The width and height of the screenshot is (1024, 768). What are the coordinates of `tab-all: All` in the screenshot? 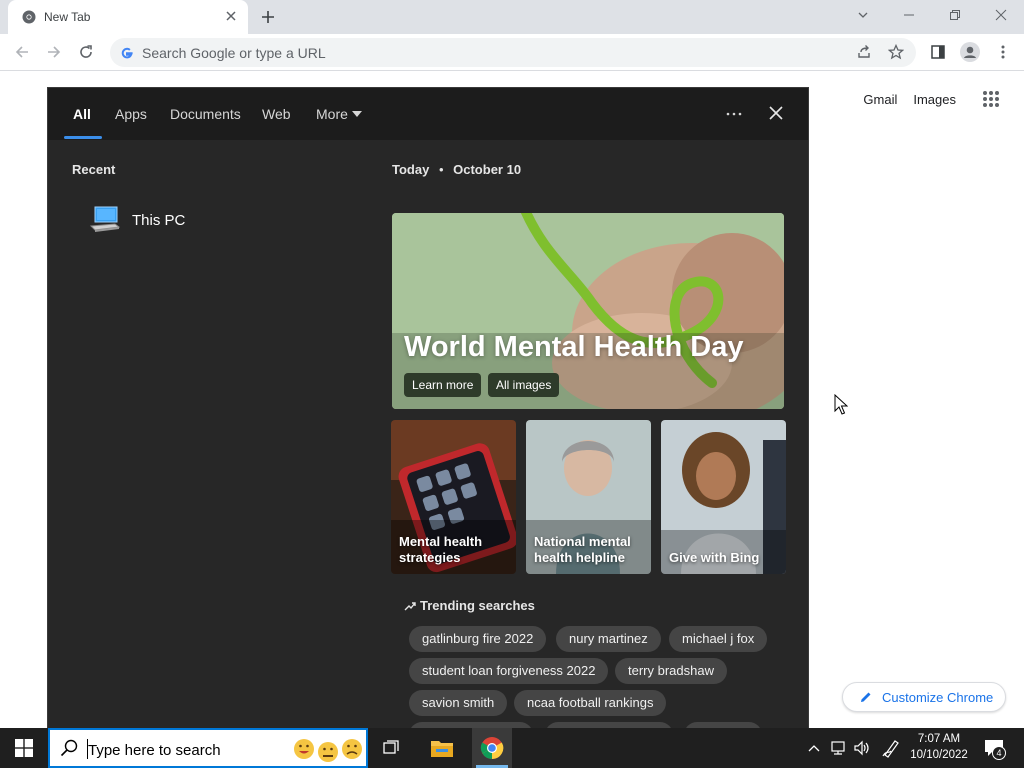 It's located at (82, 114).